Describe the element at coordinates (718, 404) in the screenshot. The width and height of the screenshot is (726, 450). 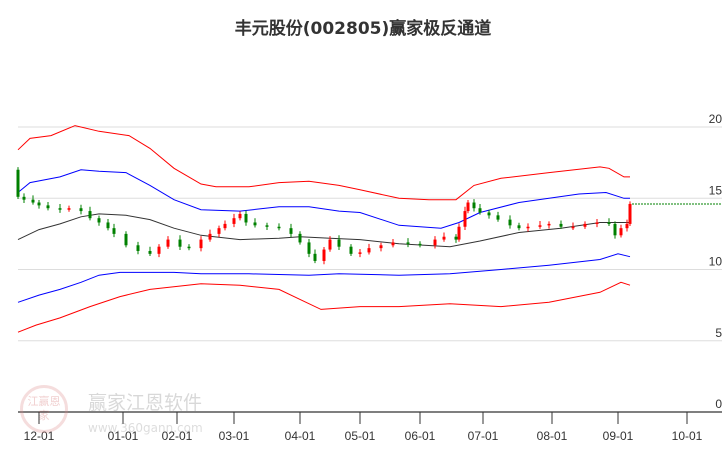
I see `y-tick-label: 0` at that location.